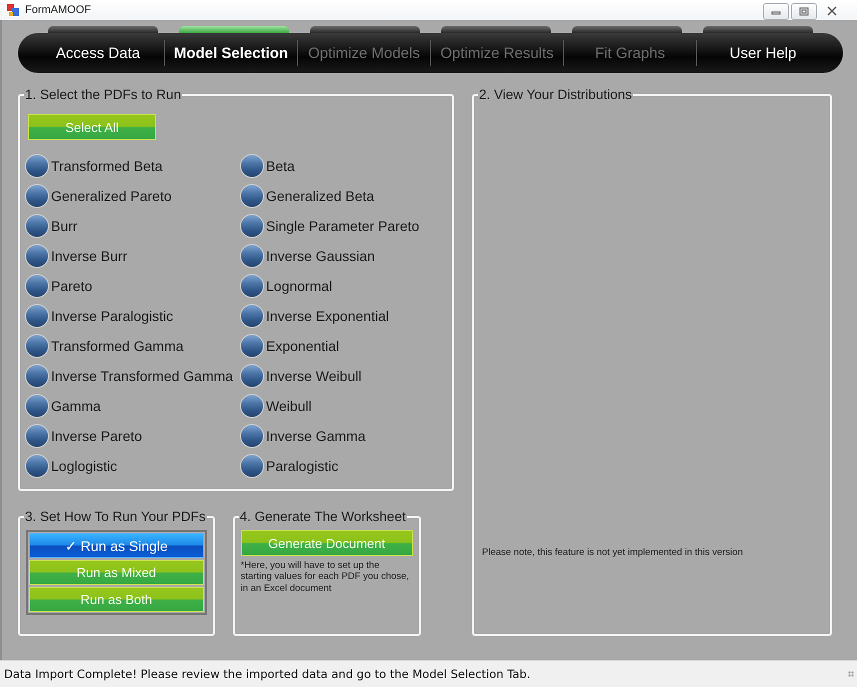  I want to click on option-label: Inverse Pareto, so click(96, 436).